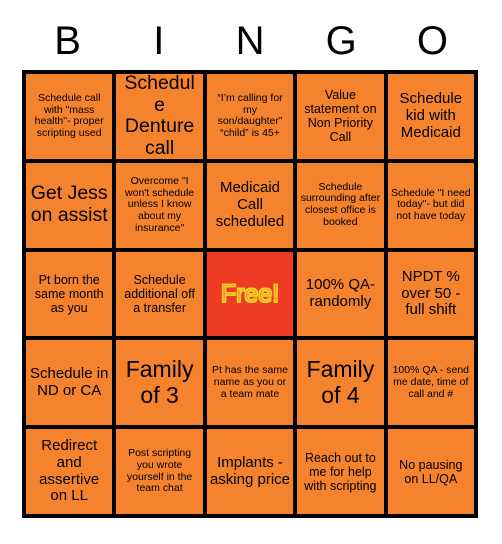 The image size is (502, 544). I want to click on bingo-cell-label: No pausing on LL/QA, so click(431, 471).